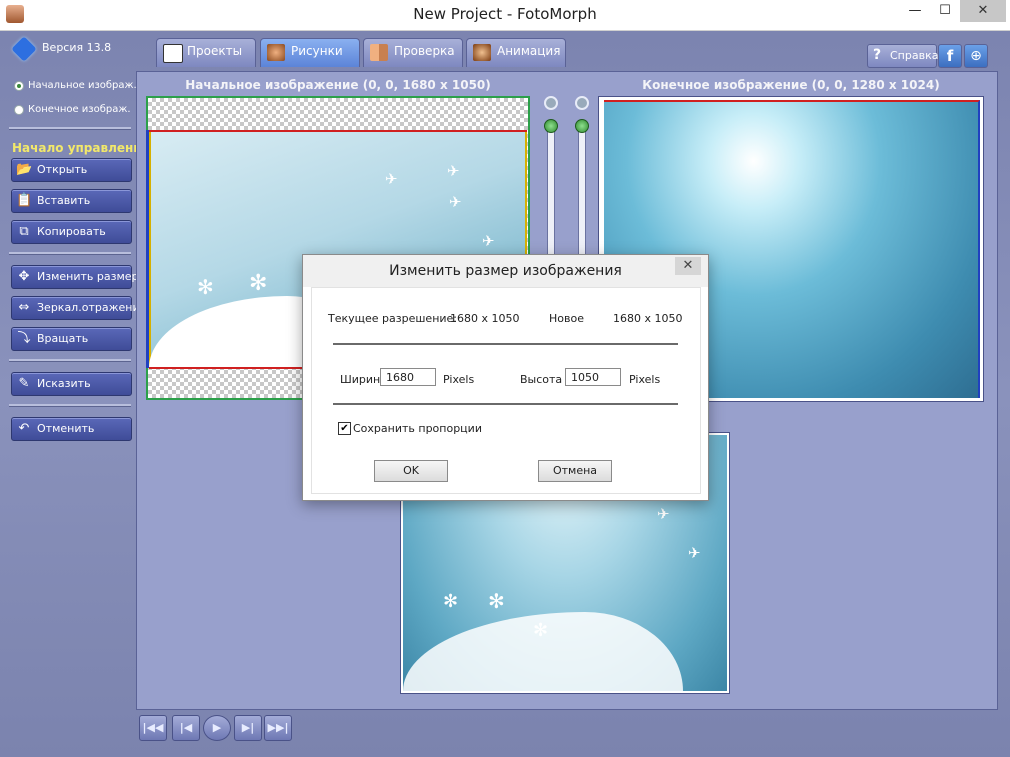 This screenshot has width=1010, height=757. Describe the element at coordinates (217, 728) in the screenshot. I see `play-button: ▶` at that location.